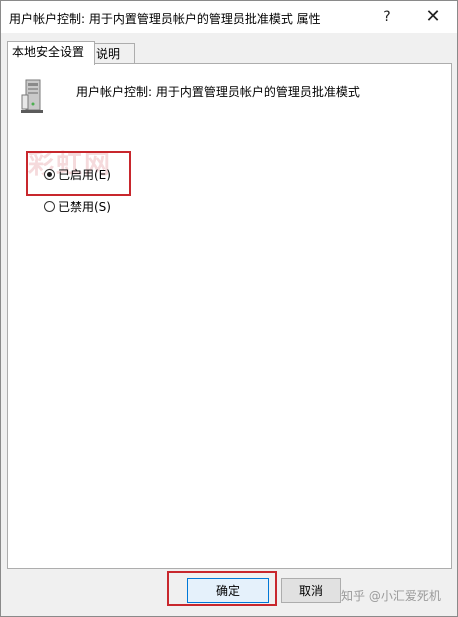 The width and height of the screenshot is (458, 617). Describe the element at coordinates (387, 17) in the screenshot. I see `help-button: ?` at that location.